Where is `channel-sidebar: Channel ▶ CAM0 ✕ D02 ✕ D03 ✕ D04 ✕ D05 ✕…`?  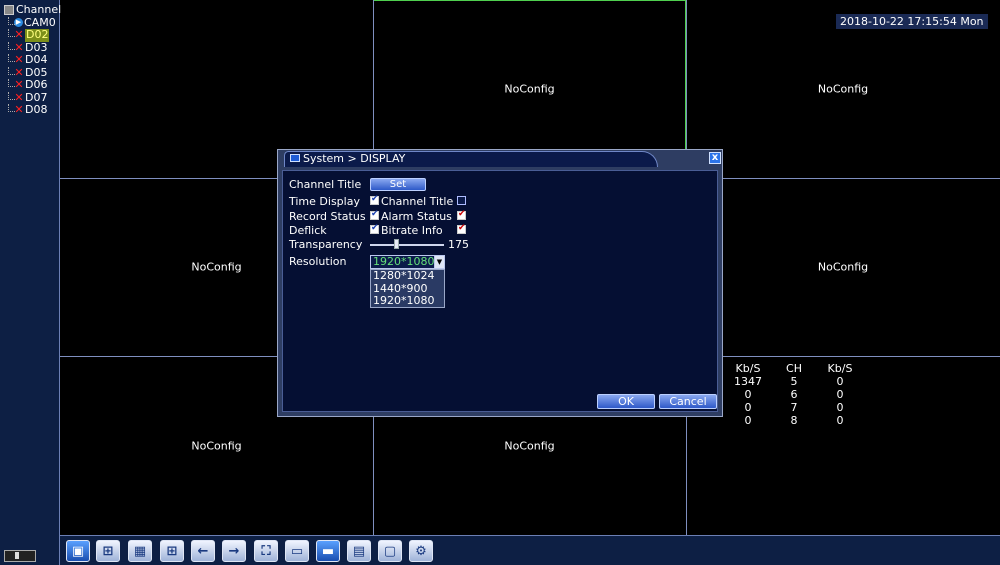 channel-sidebar: Channel ▶ CAM0 ✕ D02 ✕ D03 ✕ D04 ✕ D05 ✕… is located at coordinates (31, 282).